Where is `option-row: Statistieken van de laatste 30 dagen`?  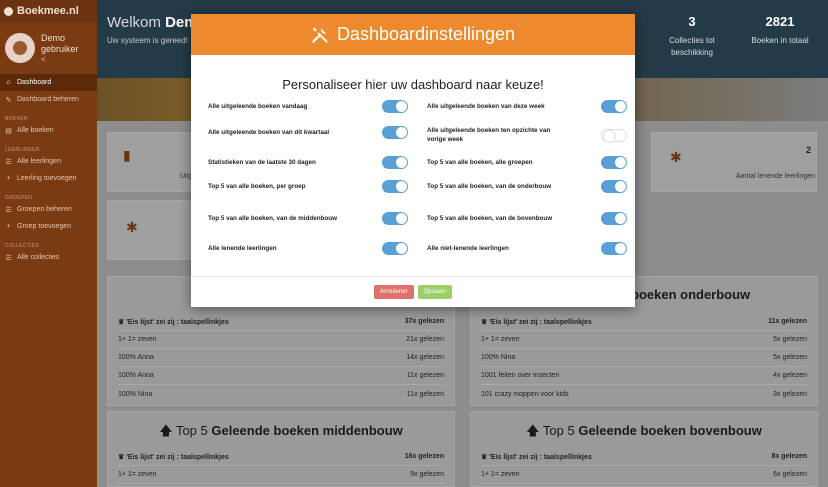
option-row: Statistieken van de laatste 30 dagen is located at coordinates (308, 162).